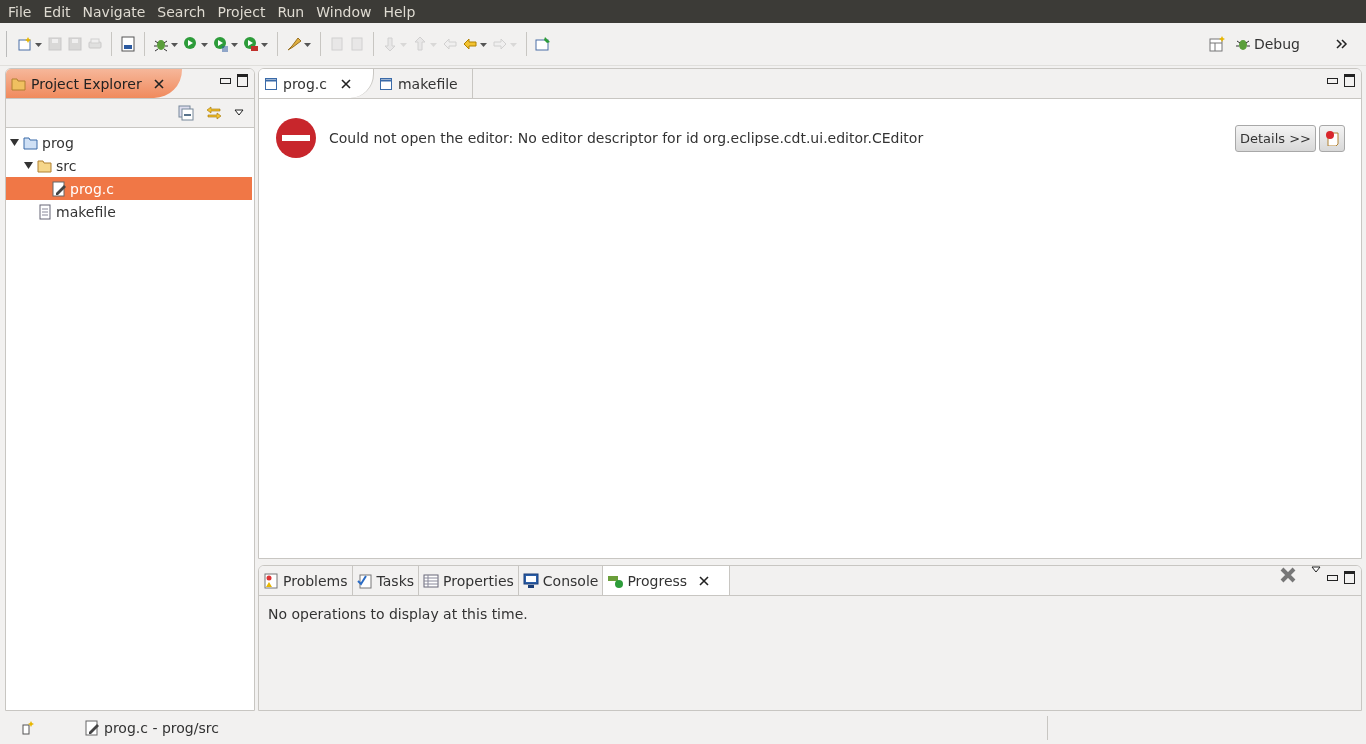 The image size is (1366, 744). What do you see at coordinates (1288, 575) in the screenshot?
I see `remove-all-icon` at bounding box center [1288, 575].